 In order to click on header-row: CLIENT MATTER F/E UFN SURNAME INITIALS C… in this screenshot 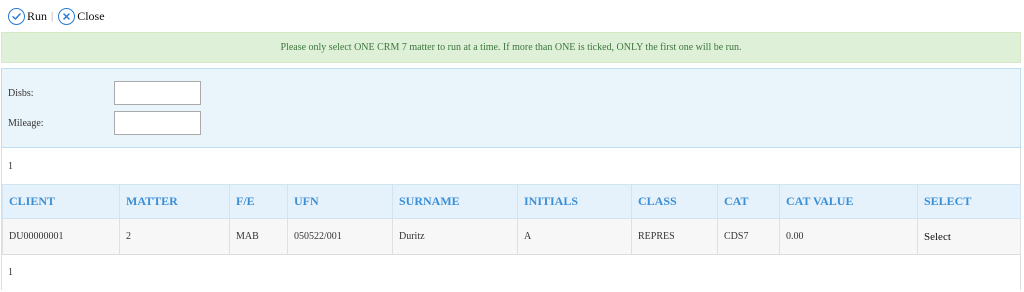, I will do `click(511, 201)`.